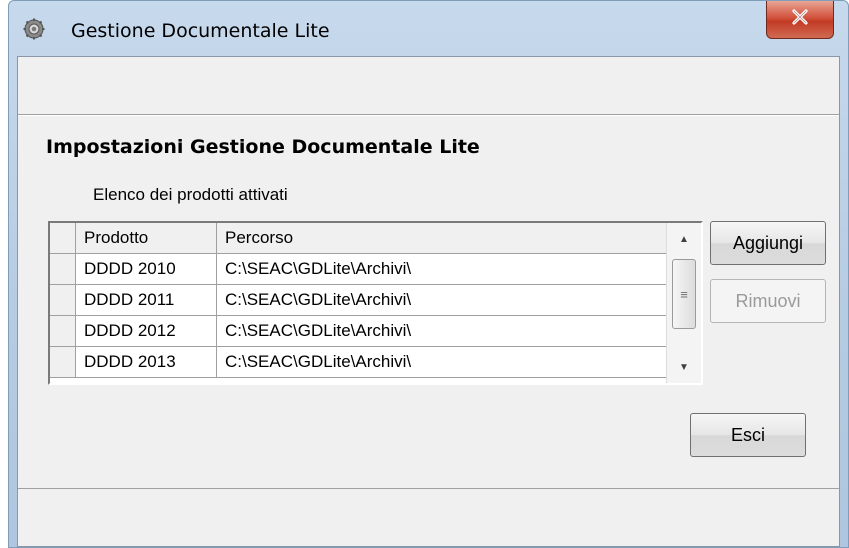 This screenshot has height=548, width=849. What do you see at coordinates (442, 238) in the screenshot?
I see `column-header-percorso: Percorso` at bounding box center [442, 238].